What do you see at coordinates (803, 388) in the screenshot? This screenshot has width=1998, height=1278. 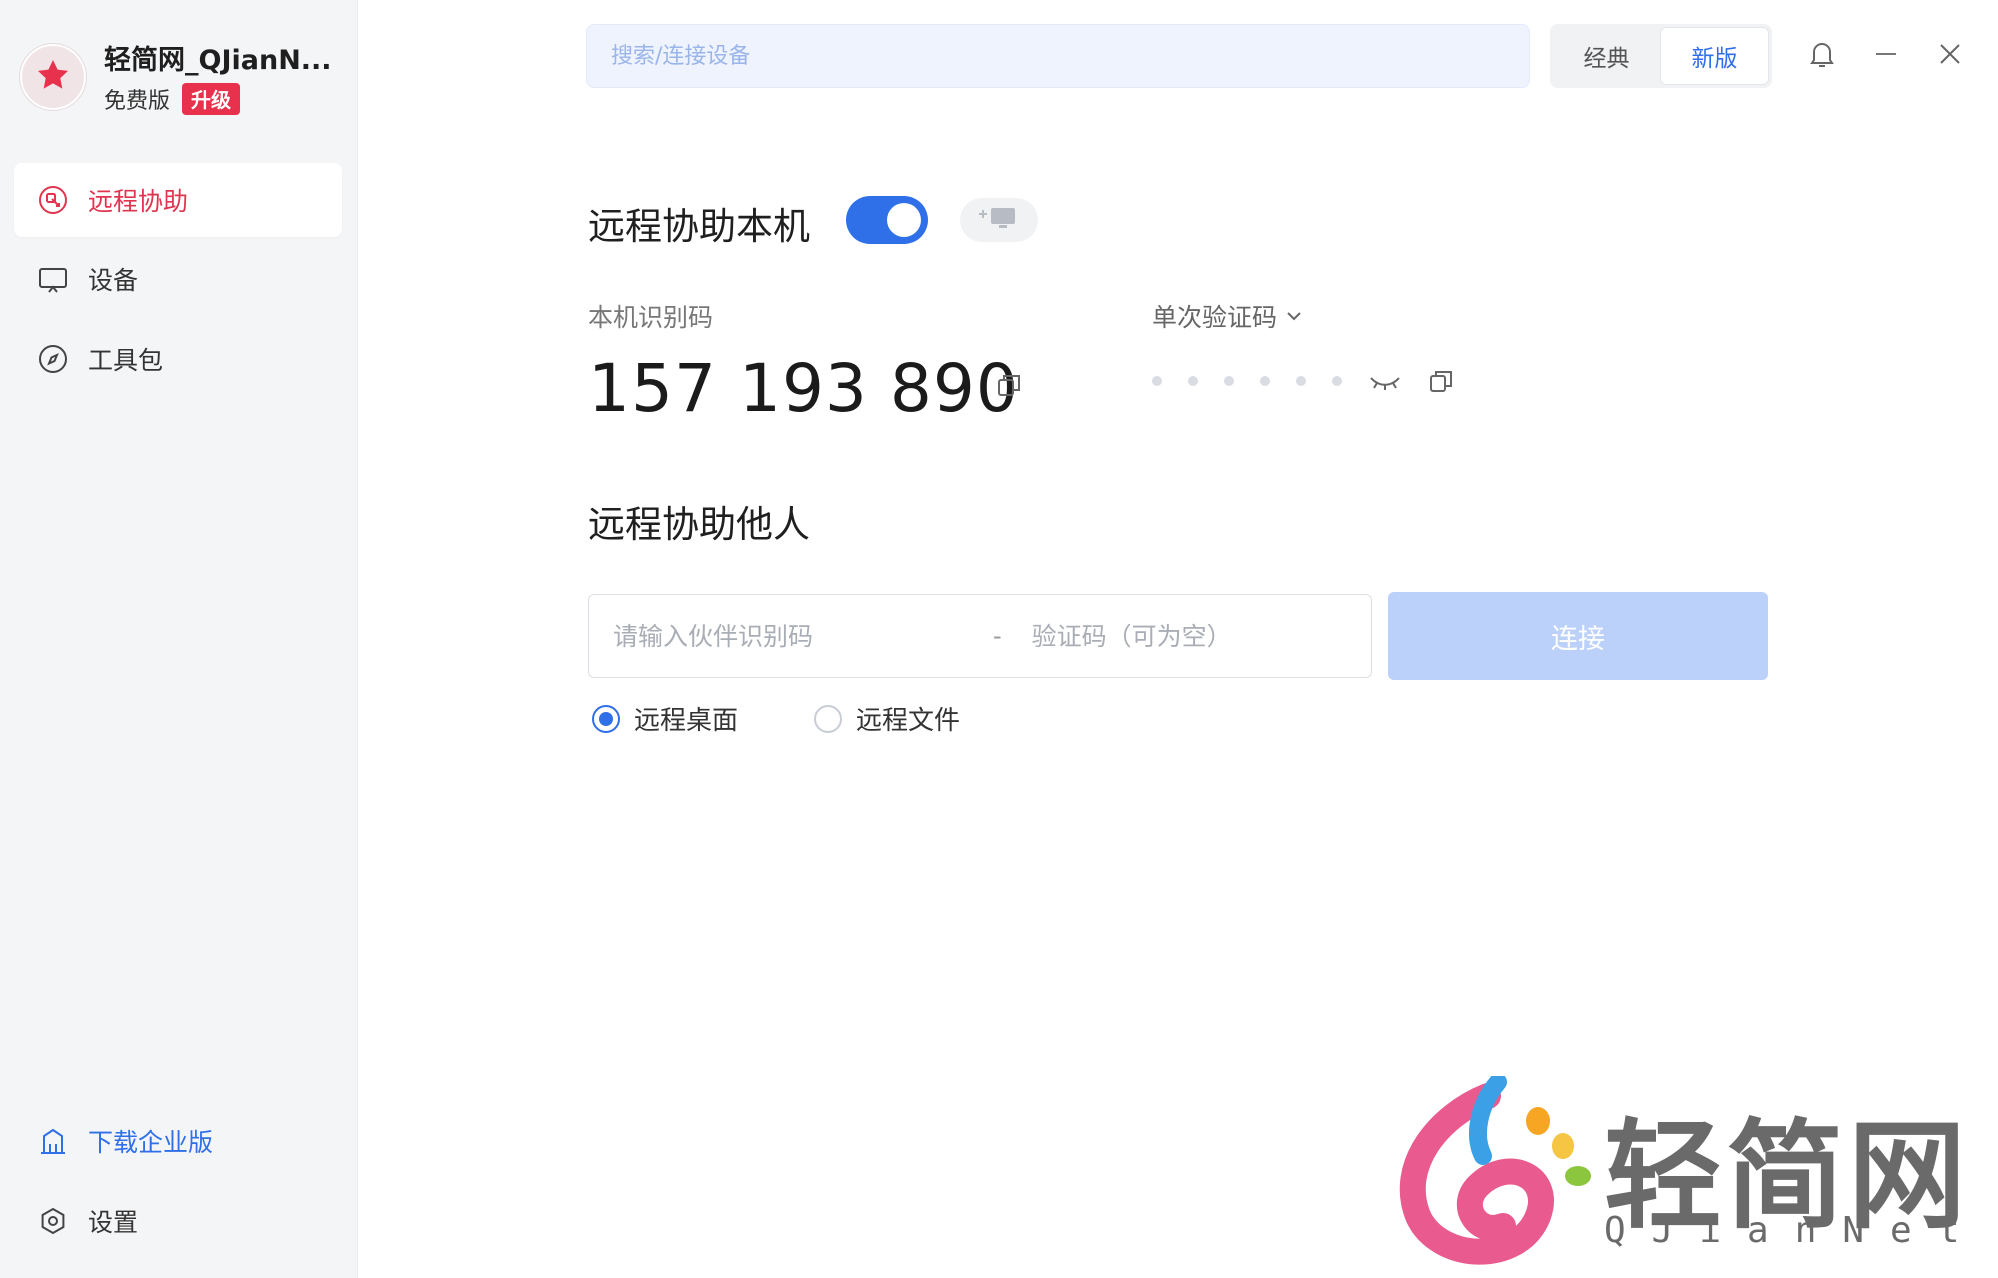 I see `device-id: 157 193 890` at bounding box center [803, 388].